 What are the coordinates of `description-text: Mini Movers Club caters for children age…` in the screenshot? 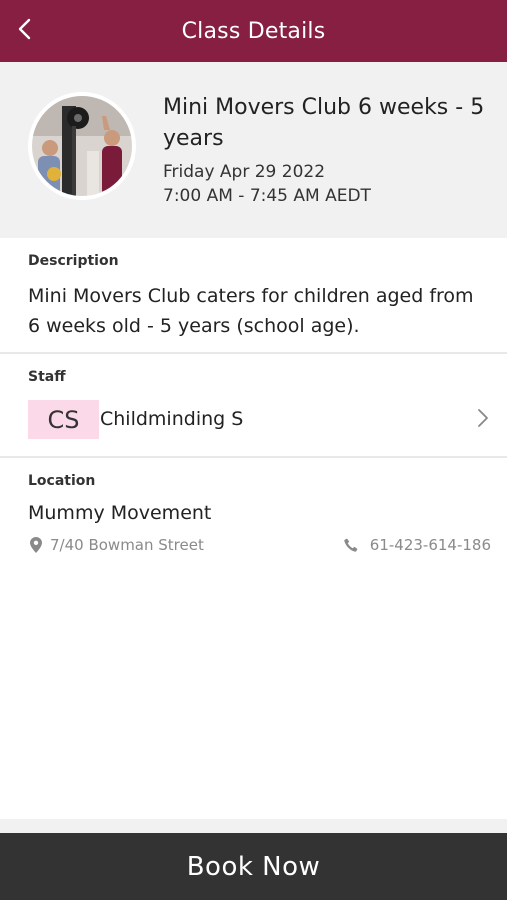 It's located at (251, 311).